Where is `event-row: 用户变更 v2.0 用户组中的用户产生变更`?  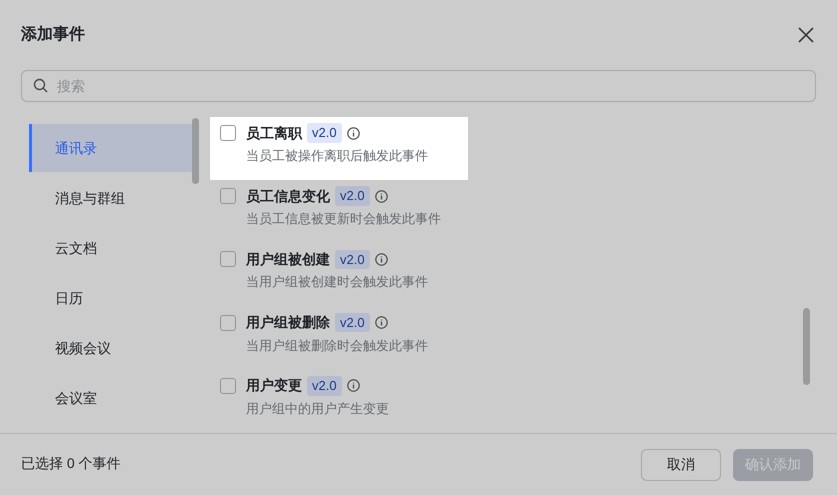 event-row: 用户变更 v2.0 用户组中的用户产生变更 is located at coordinates (339, 402).